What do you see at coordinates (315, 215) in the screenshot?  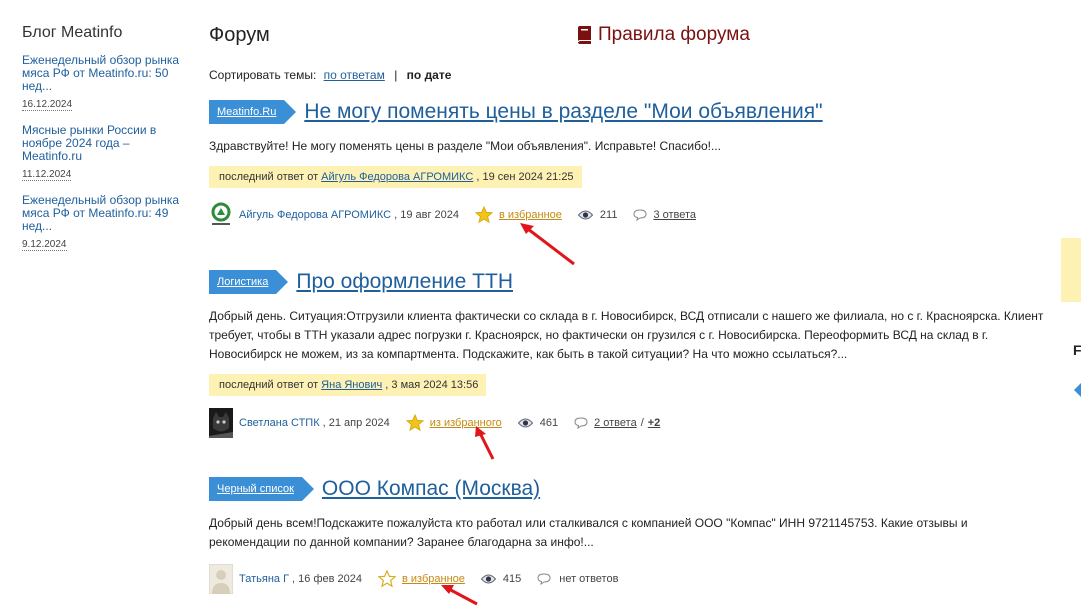 I see `author-link: Айгуль Федорова АГРОМИКС` at bounding box center [315, 215].